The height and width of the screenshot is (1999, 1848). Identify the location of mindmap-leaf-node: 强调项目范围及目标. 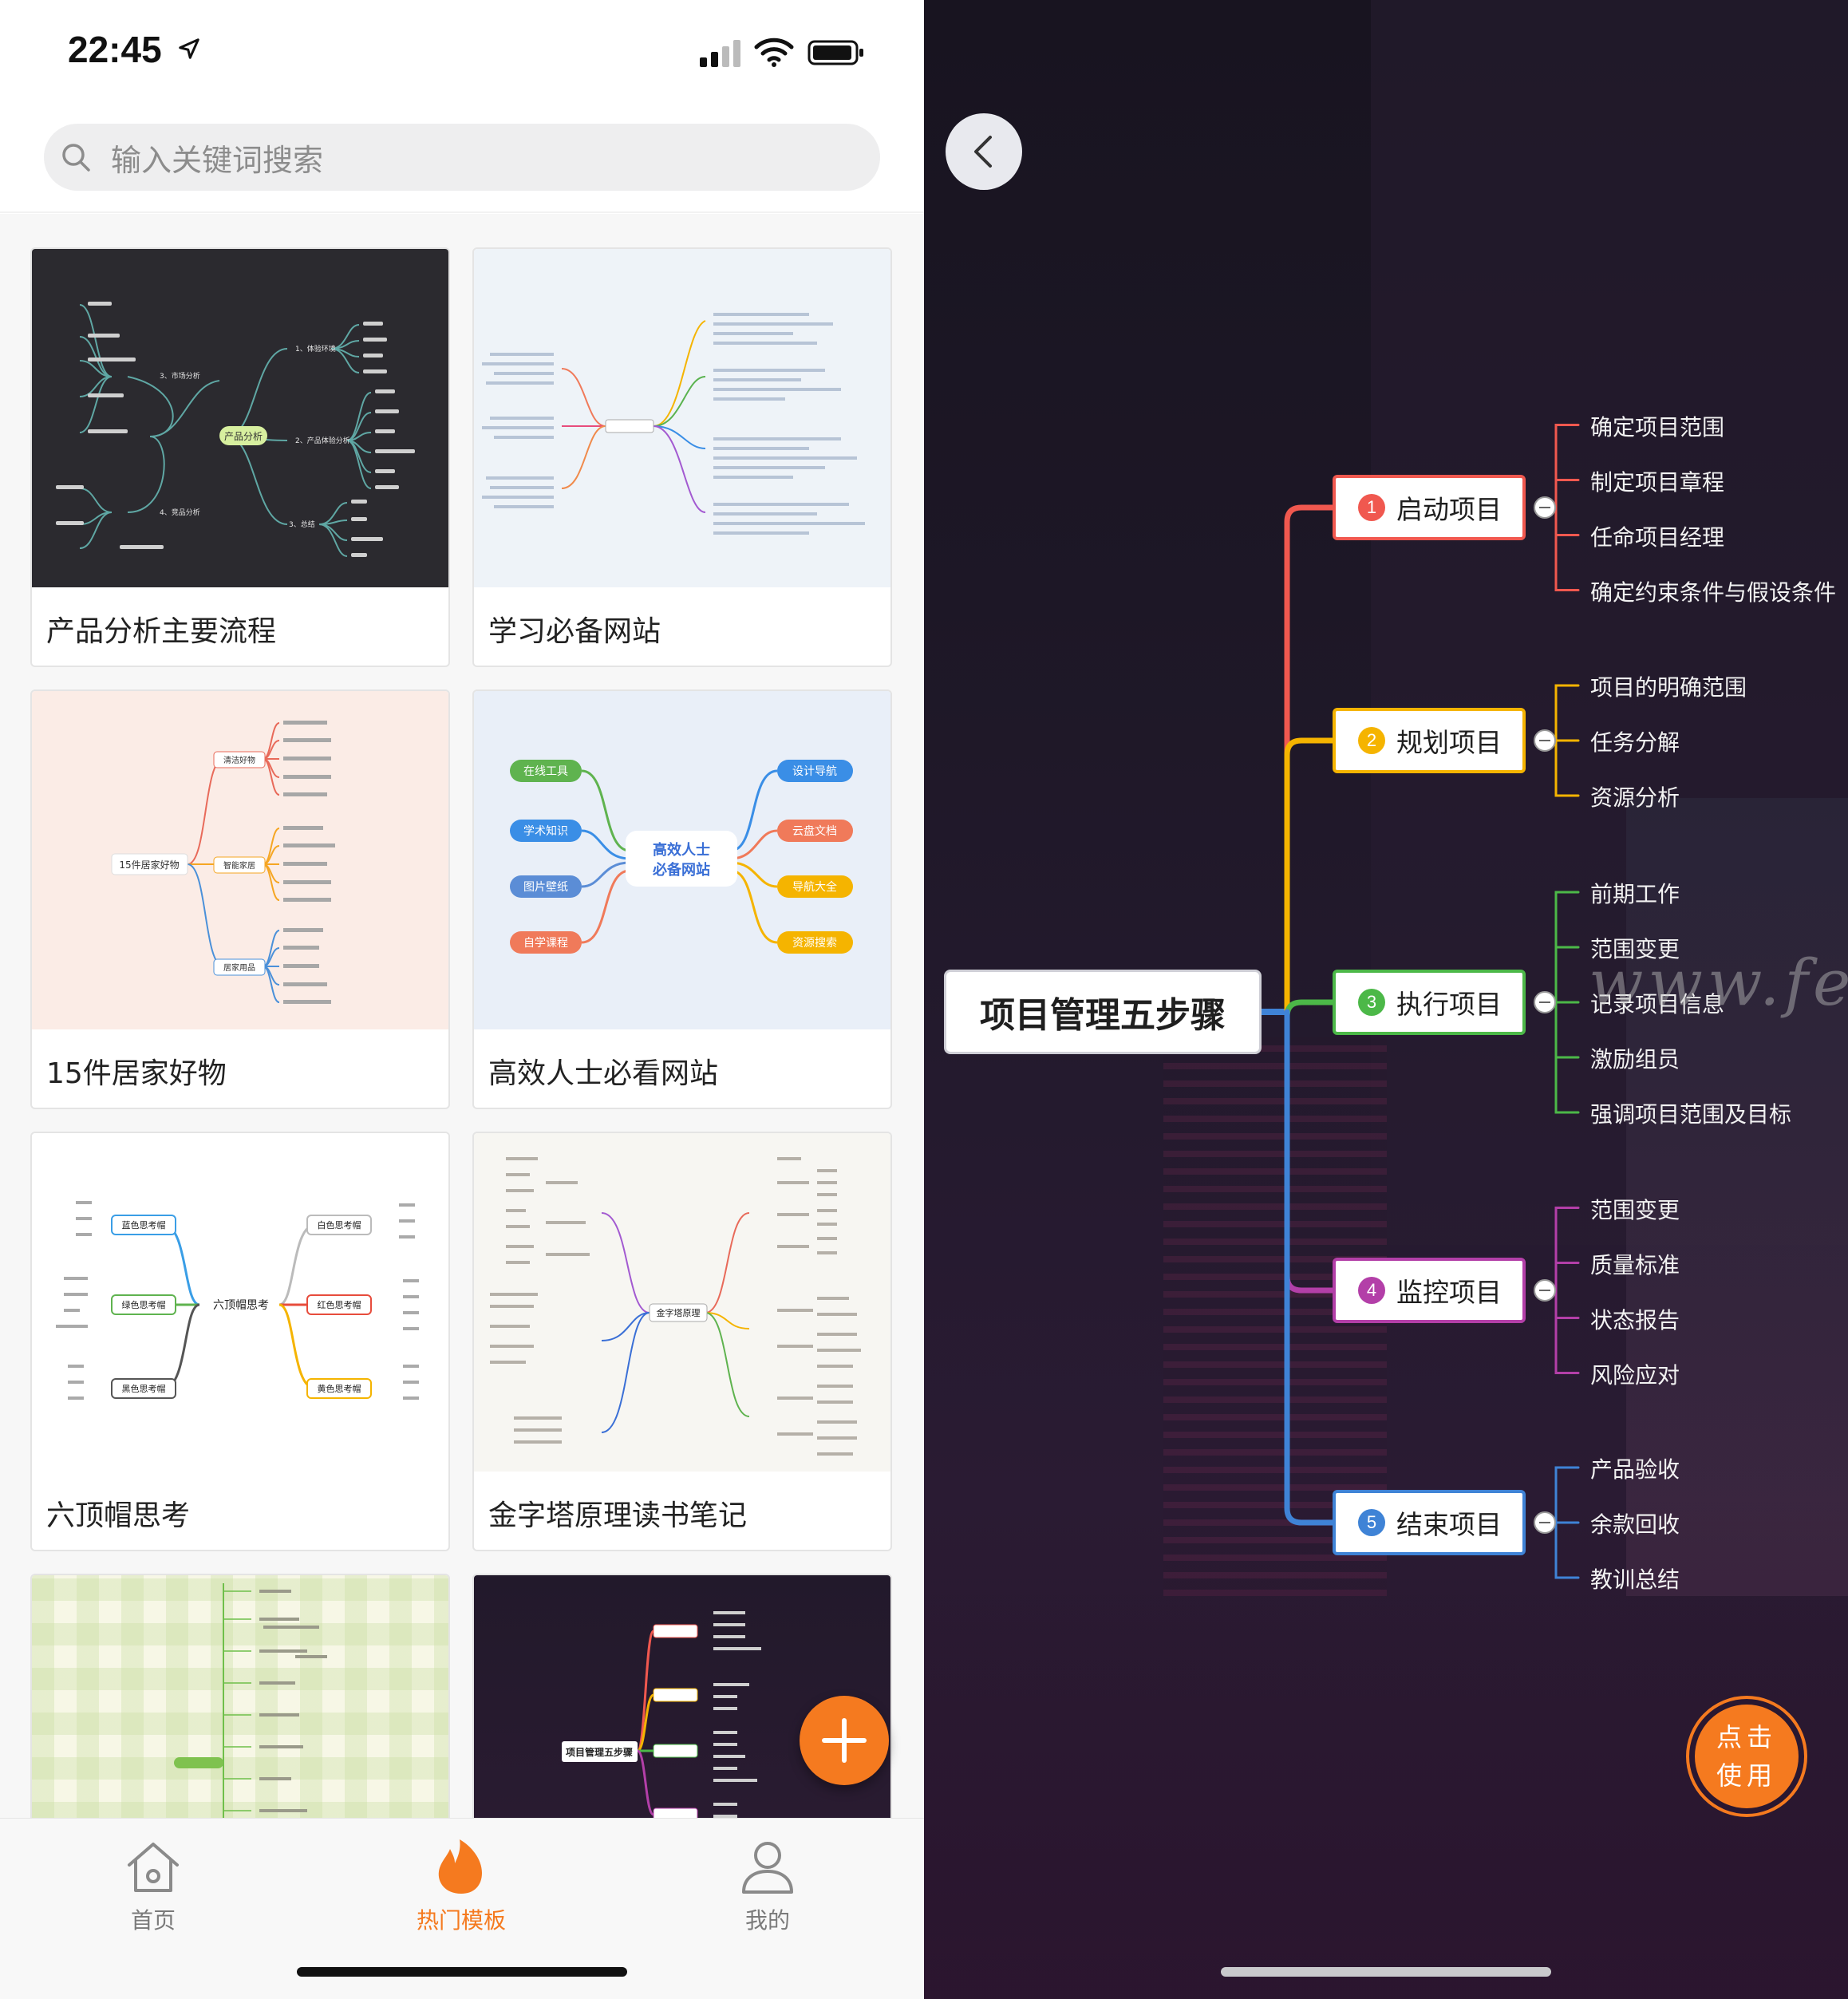
(1690, 1113).